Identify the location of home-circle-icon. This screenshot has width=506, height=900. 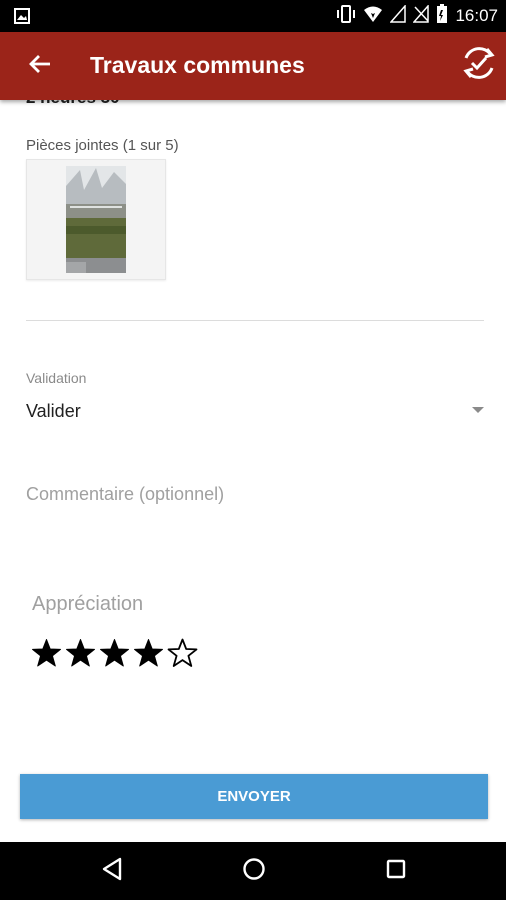
(254, 871).